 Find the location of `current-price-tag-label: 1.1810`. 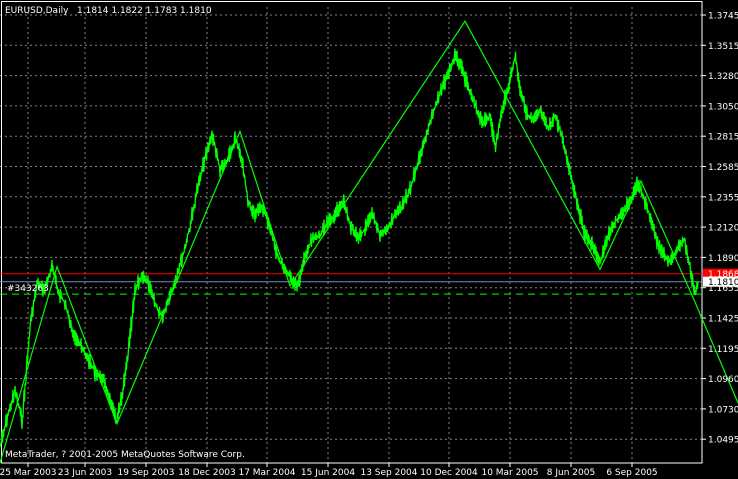

current-price-tag-label: 1.1810 is located at coordinates (723, 283).